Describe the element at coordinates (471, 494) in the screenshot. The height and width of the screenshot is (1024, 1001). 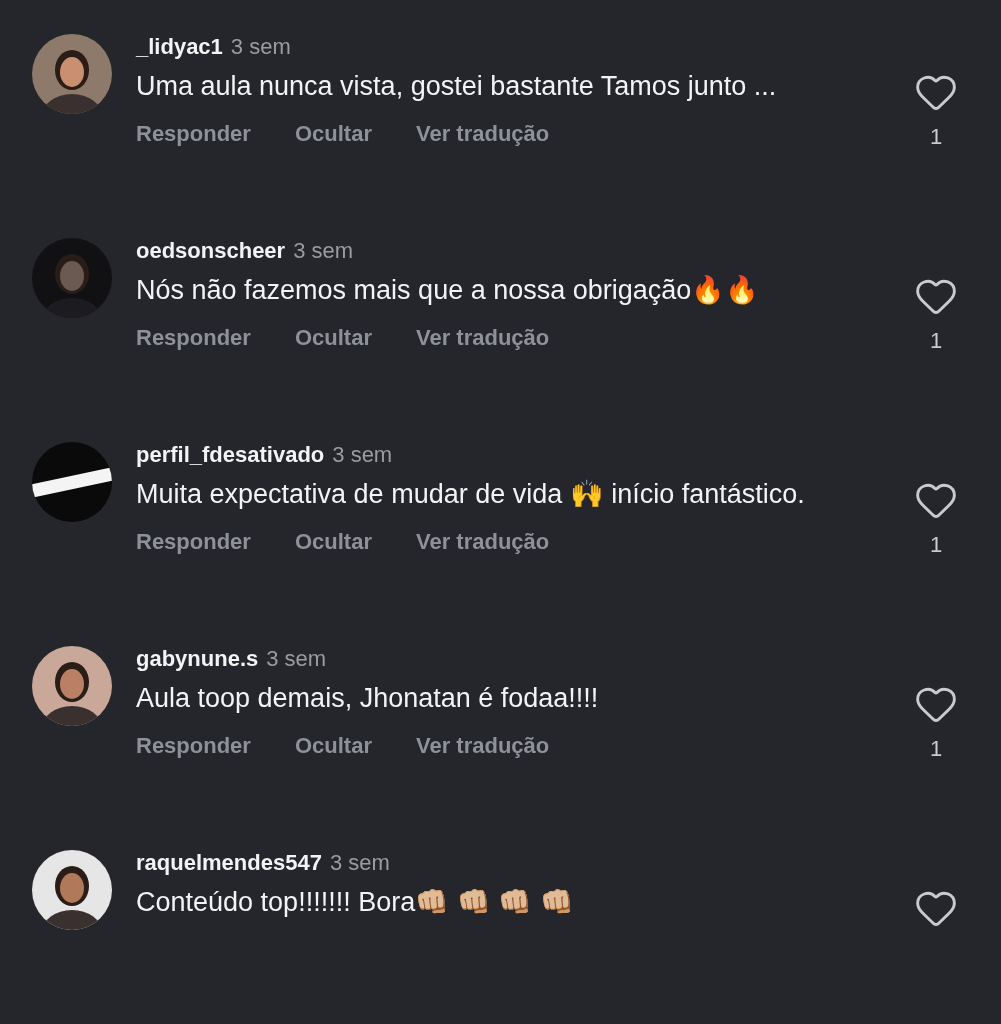
I see `comment-text: Muita expectativa de mudar de vida 🙌 início fantástico.` at that location.